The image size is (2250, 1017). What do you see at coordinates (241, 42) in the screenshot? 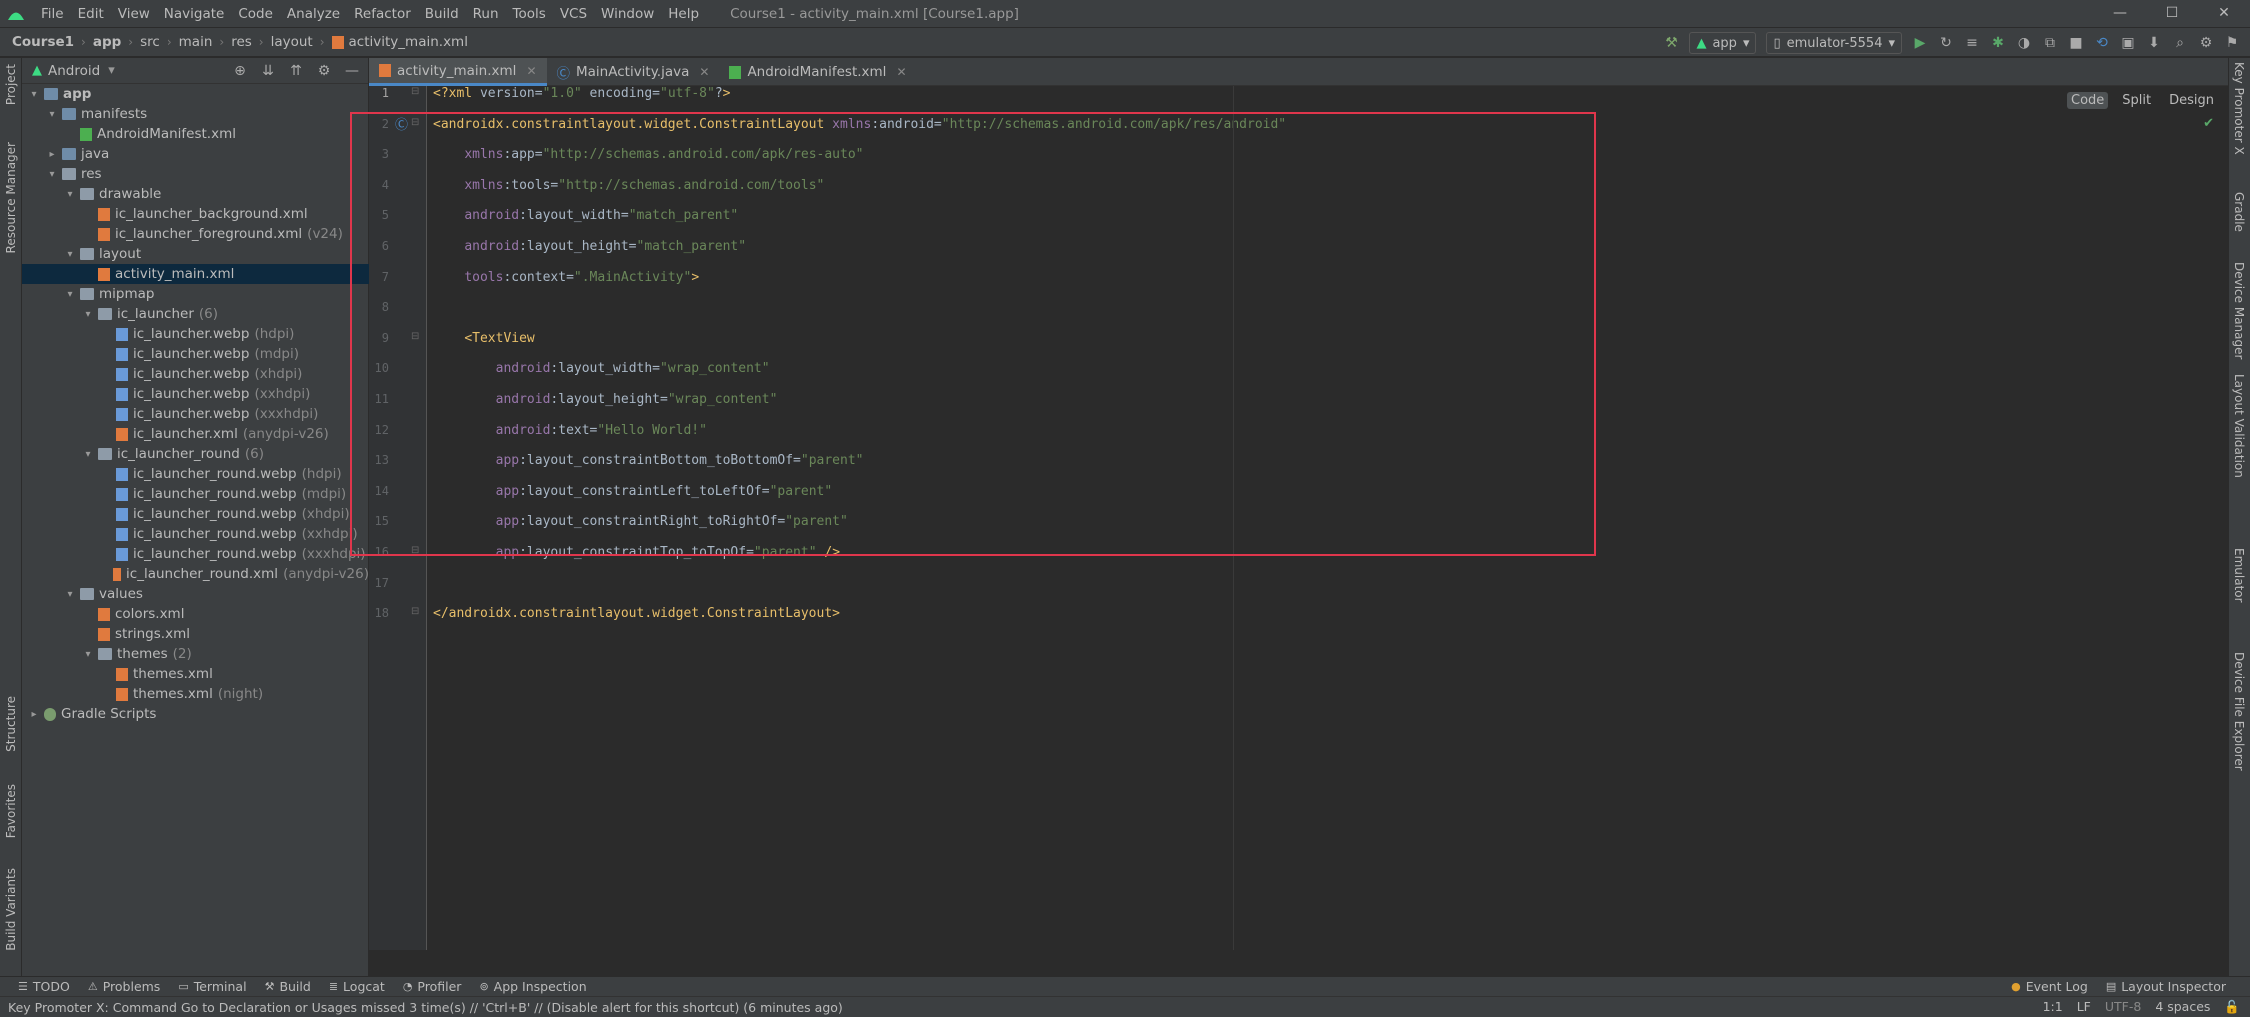
I see `breadcrumb-item: res` at bounding box center [241, 42].